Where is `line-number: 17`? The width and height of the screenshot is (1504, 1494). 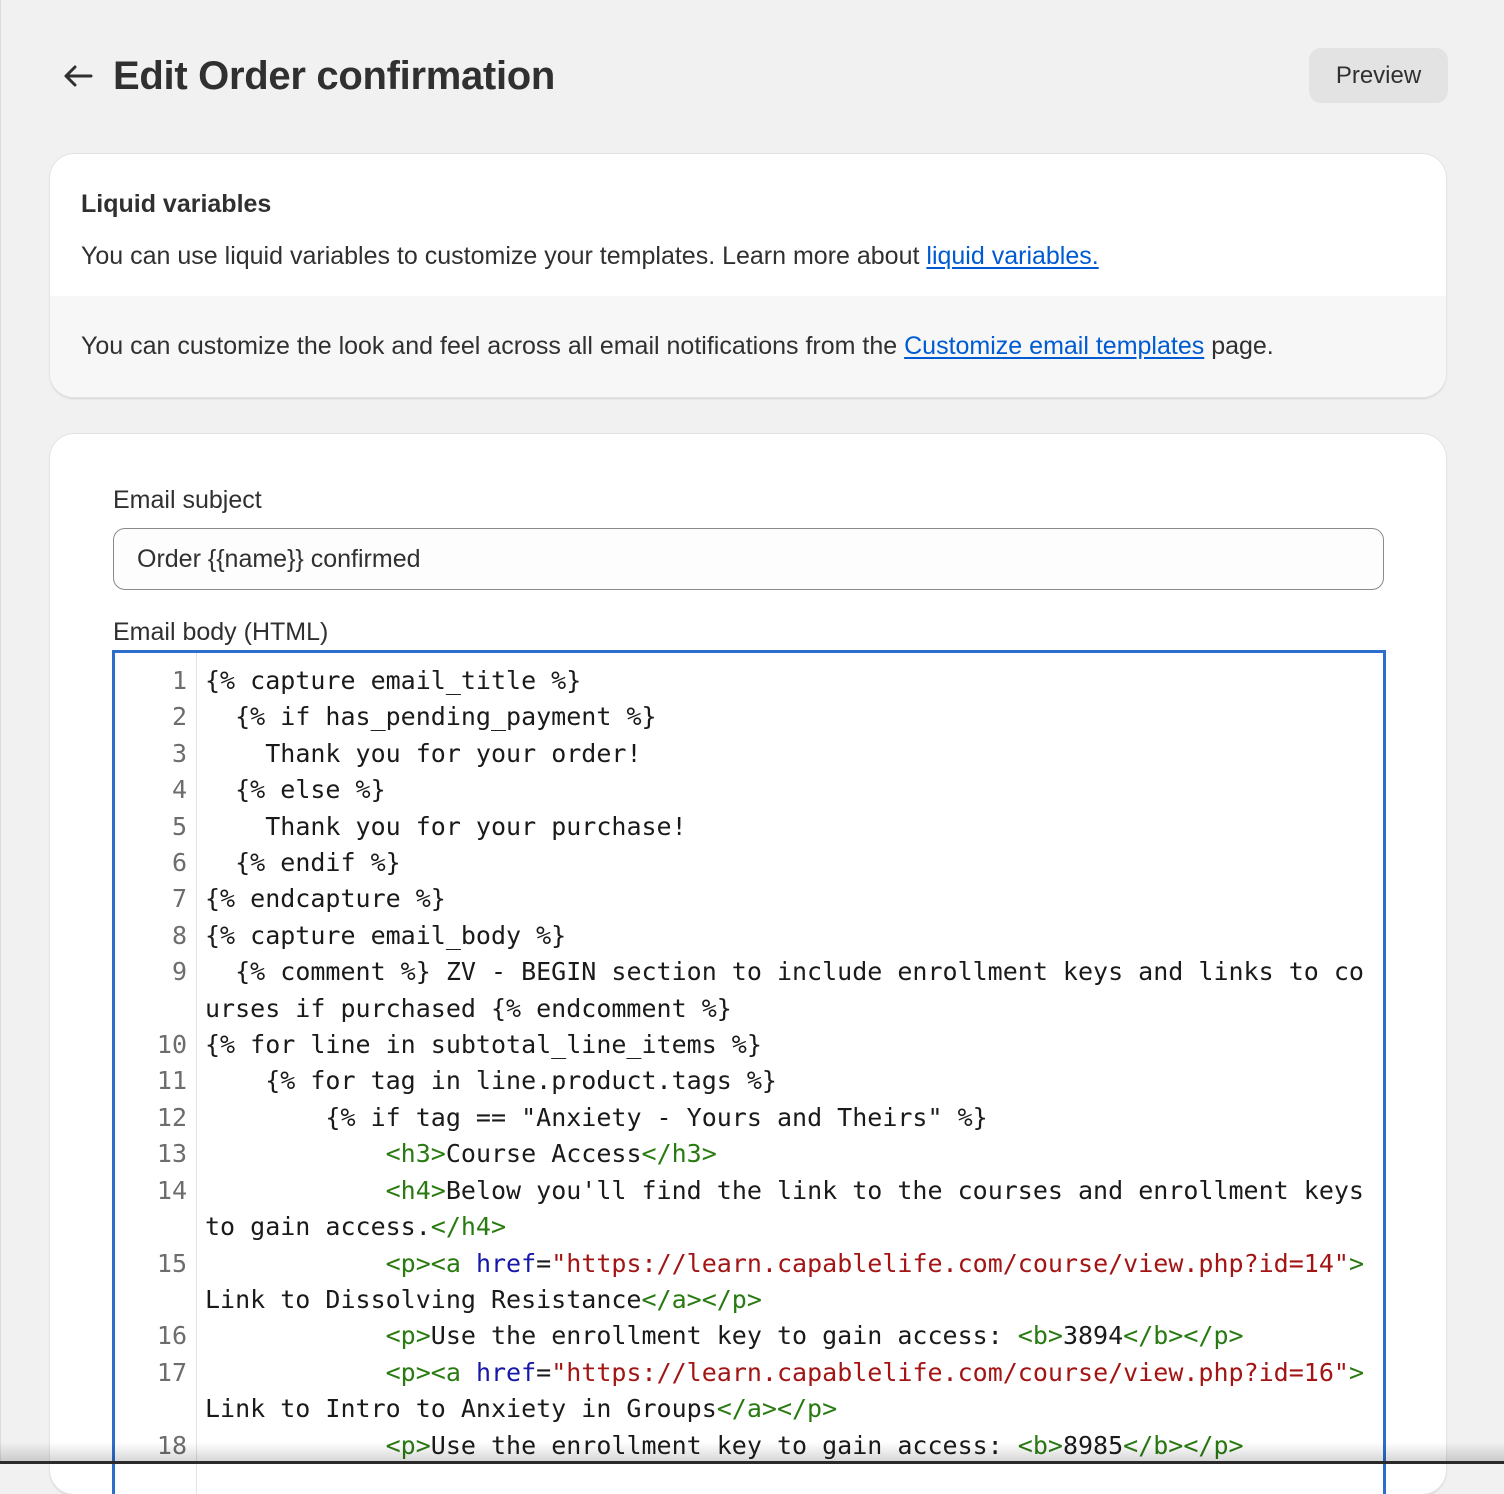
line-number: 17 is located at coordinates (171, 1372).